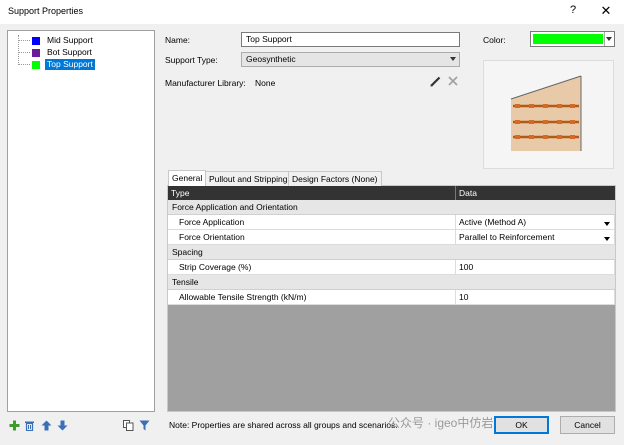 Image resolution: width=624 pixels, height=445 pixels. What do you see at coordinates (507, 237) in the screenshot?
I see `property-value: Parallel to Reinforcement` at bounding box center [507, 237].